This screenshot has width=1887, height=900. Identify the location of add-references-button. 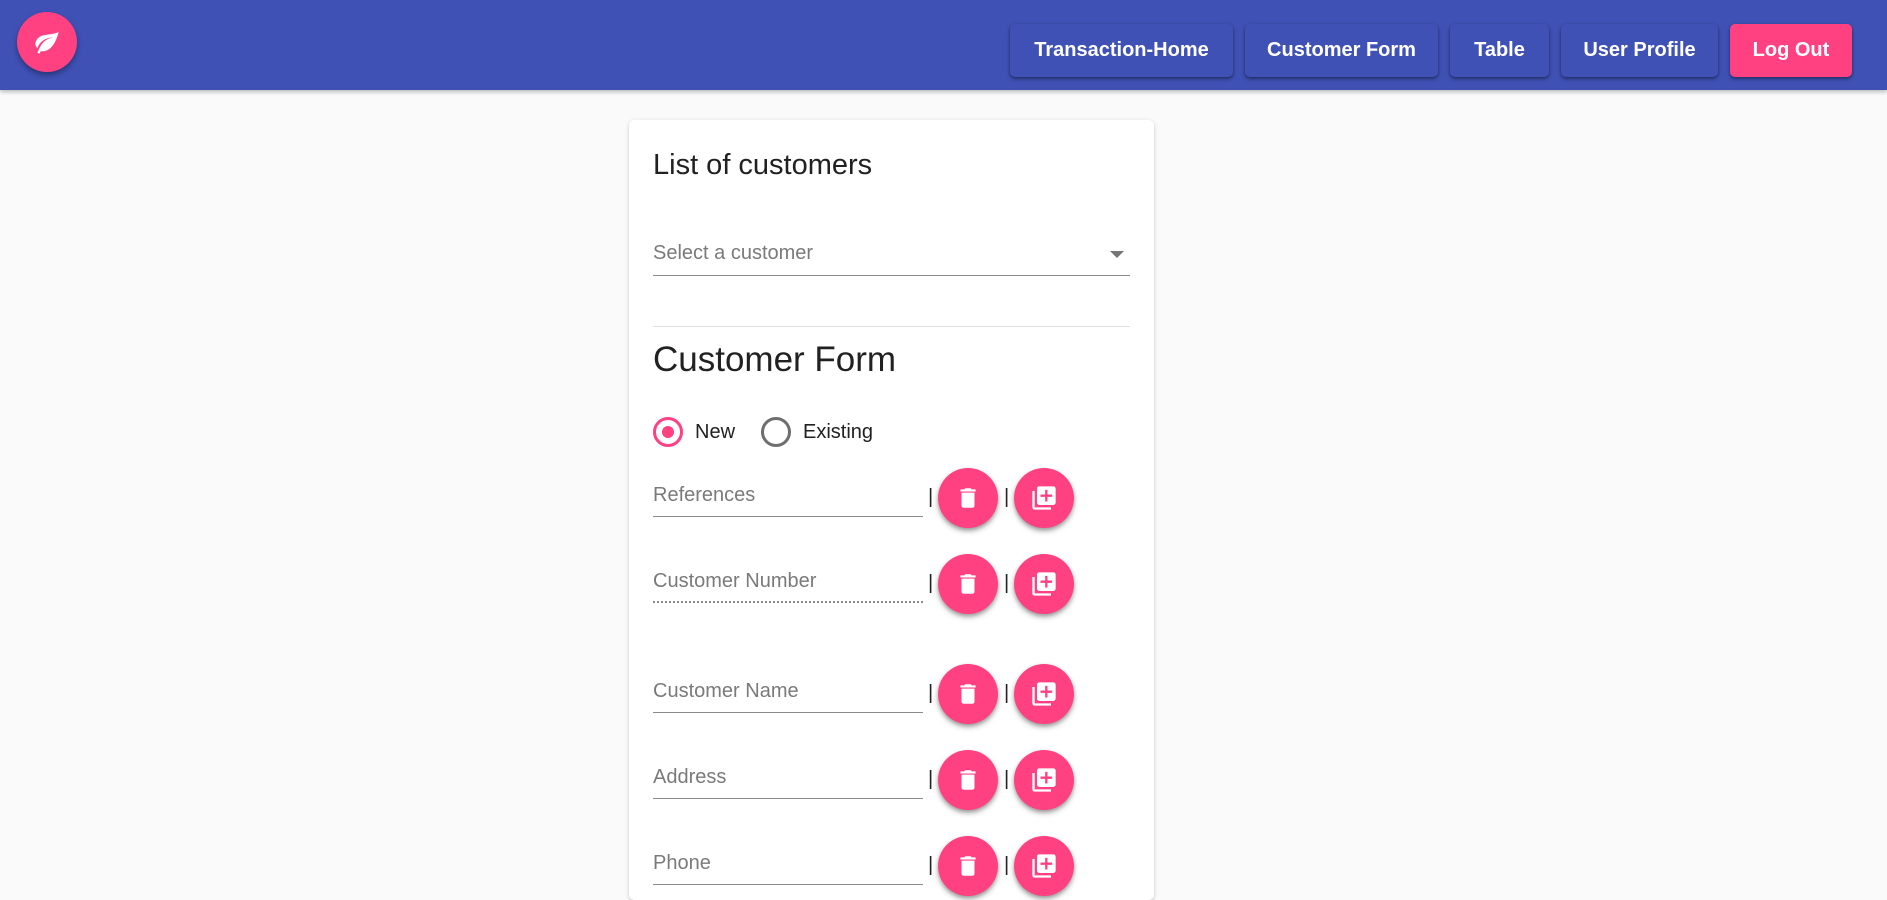
(1044, 498).